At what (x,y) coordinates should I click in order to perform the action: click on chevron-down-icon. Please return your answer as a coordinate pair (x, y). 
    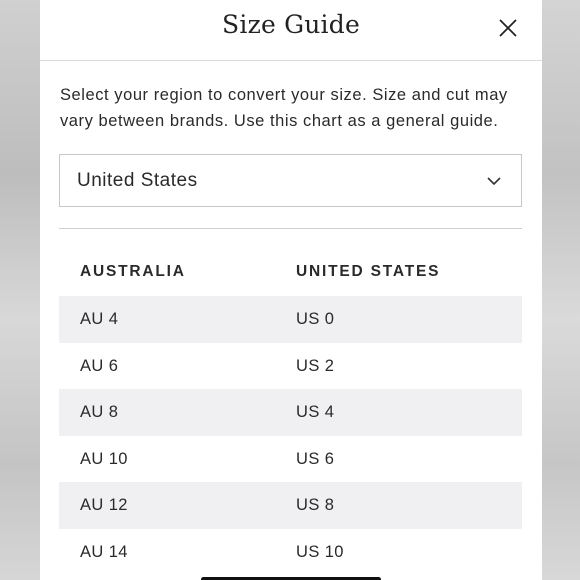
    Looking at the image, I should click on (494, 181).